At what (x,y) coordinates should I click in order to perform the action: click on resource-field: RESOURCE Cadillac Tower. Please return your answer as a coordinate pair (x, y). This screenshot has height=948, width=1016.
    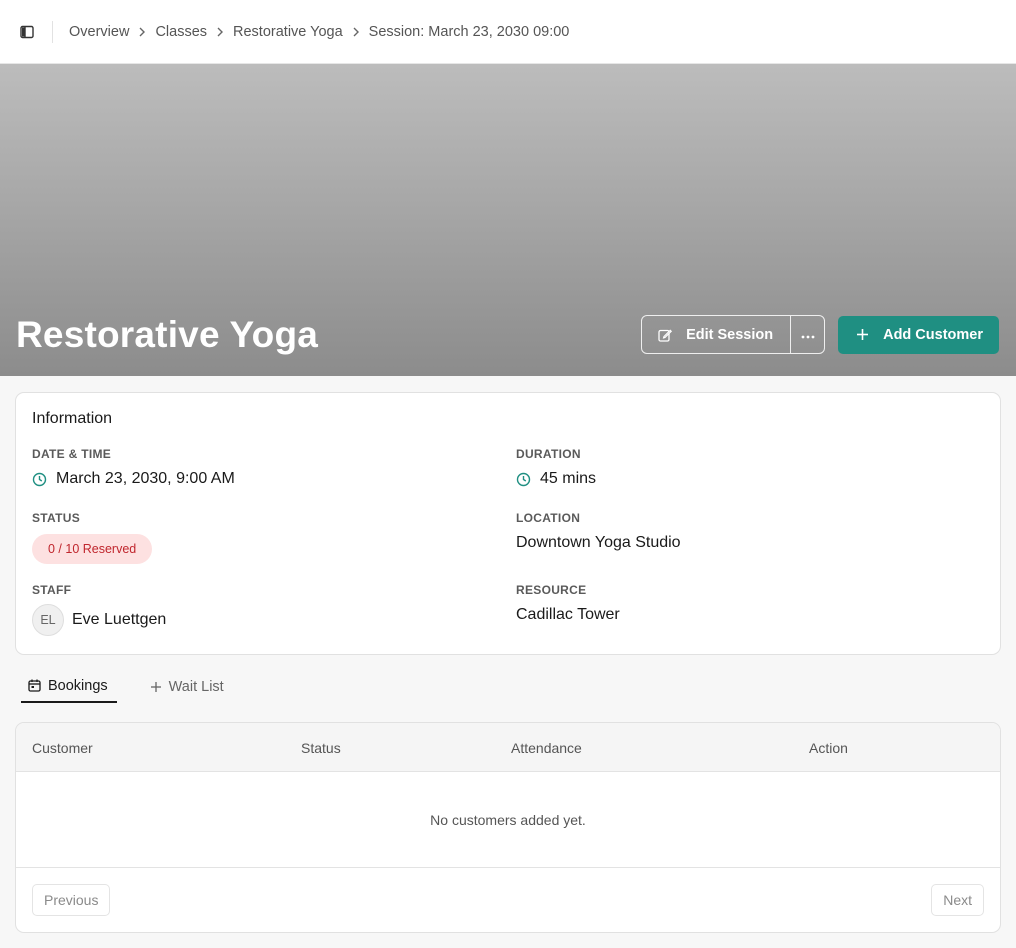
    Looking at the image, I should click on (568, 603).